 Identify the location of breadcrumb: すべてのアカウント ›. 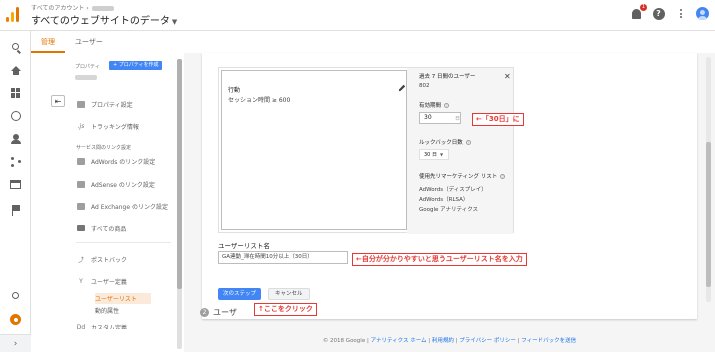
(72, 7).